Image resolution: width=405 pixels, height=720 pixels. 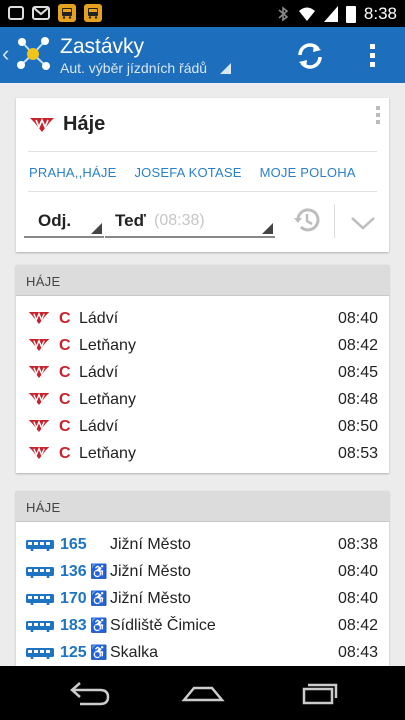 What do you see at coordinates (202, 347) in the screenshot?
I see `departure-row: C Letňany 08:42` at bounding box center [202, 347].